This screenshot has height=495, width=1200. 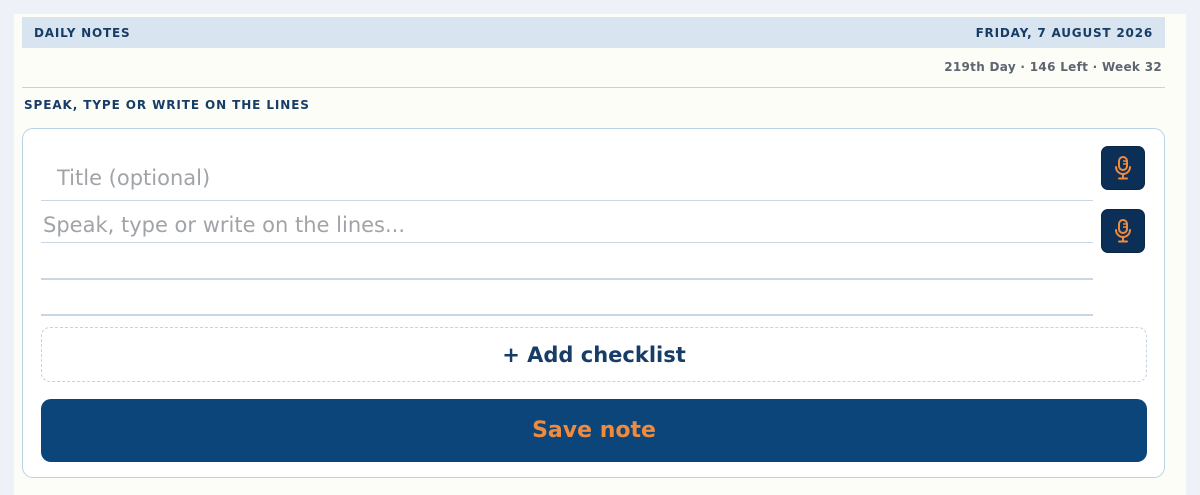 What do you see at coordinates (594, 354) in the screenshot?
I see `add-checklist-button: + Add checklist` at bounding box center [594, 354].